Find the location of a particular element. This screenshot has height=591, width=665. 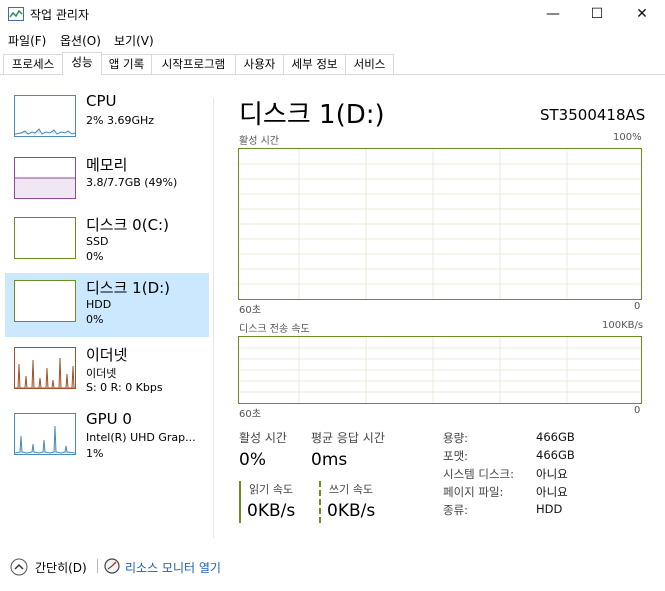

disk-model: ST3500418AS is located at coordinates (593, 115).